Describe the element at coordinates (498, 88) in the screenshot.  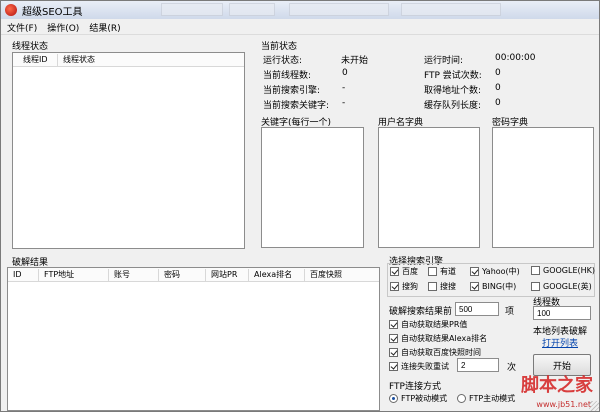
I see `status-addr-count-value: 0` at that location.